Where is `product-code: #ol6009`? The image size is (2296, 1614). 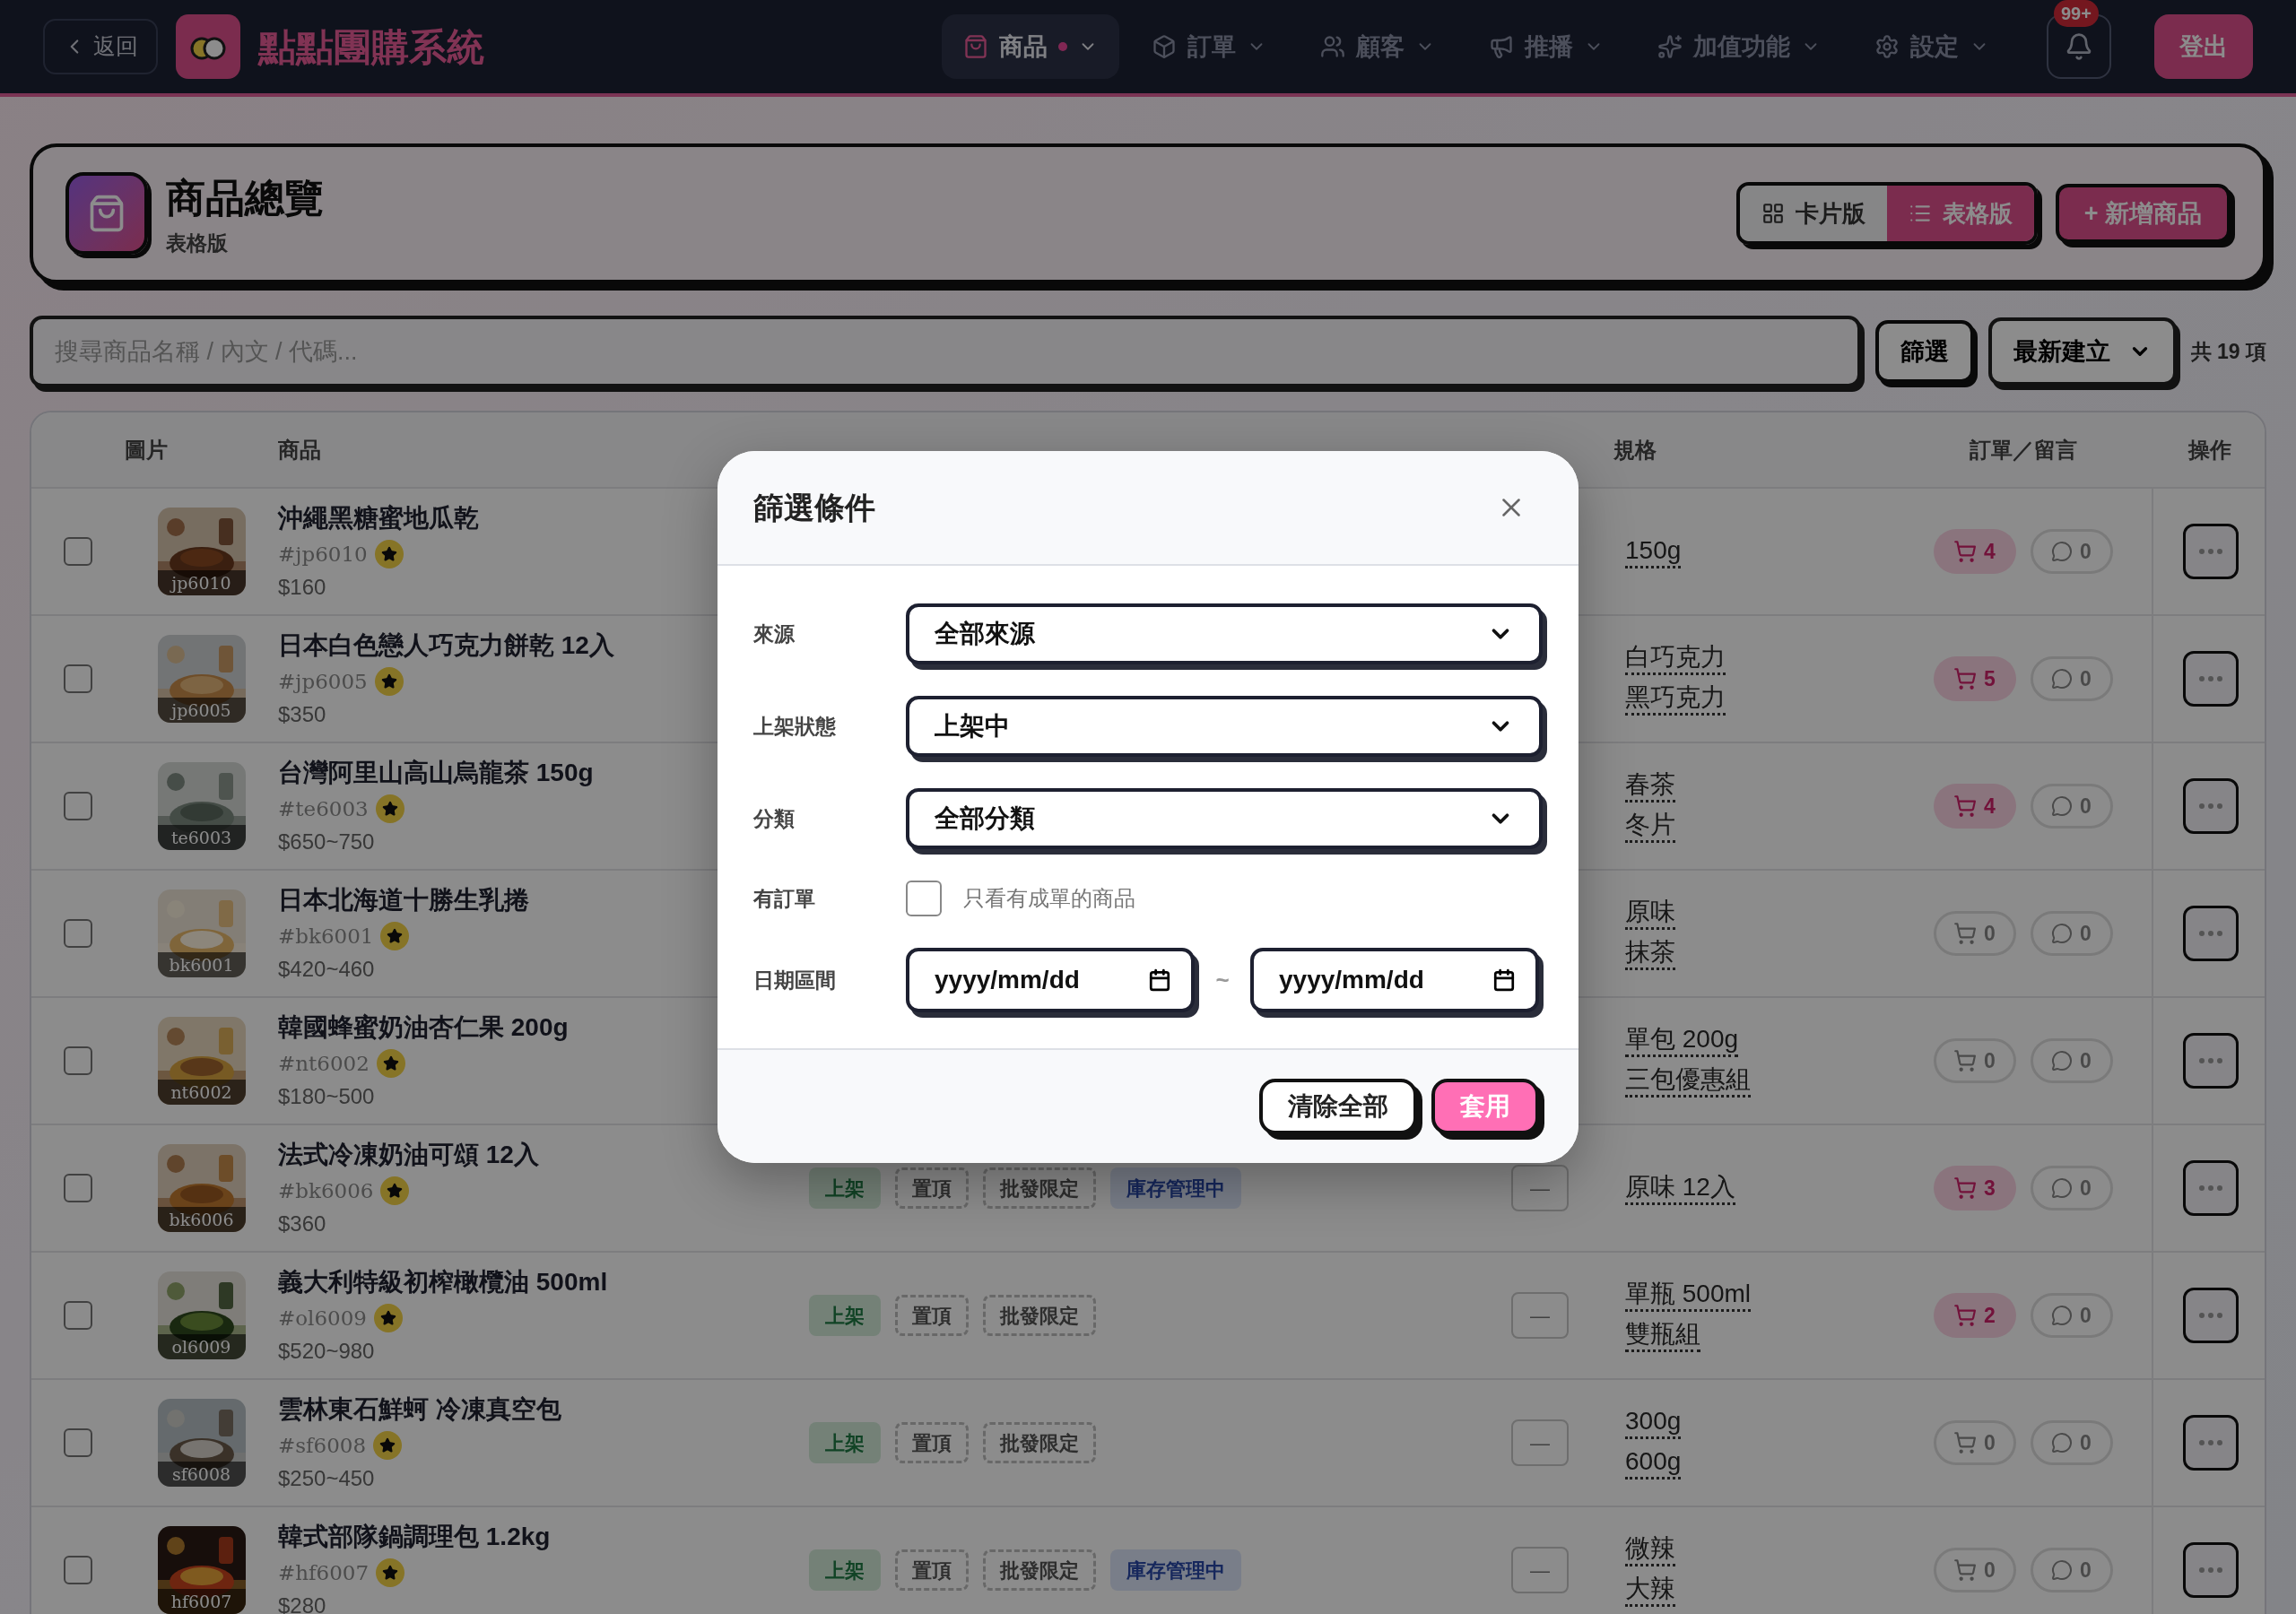
product-code: #ol6009 is located at coordinates (322, 1318).